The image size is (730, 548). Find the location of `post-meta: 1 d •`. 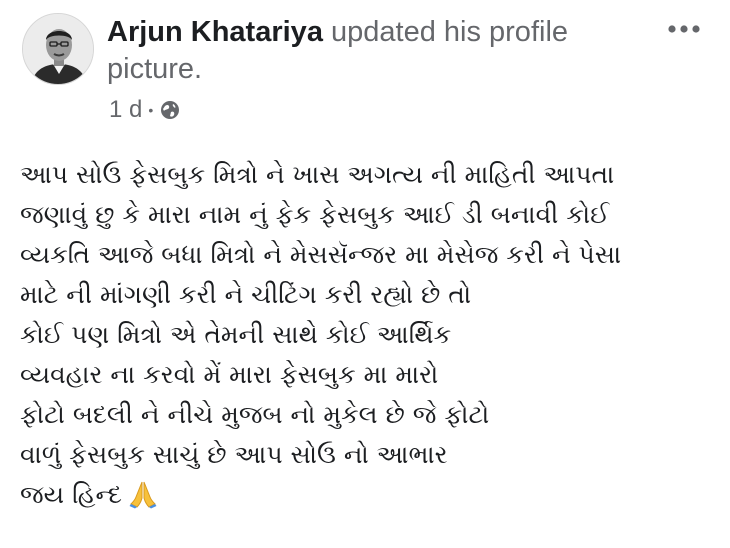

post-meta: 1 d • is located at coordinates (145, 110).